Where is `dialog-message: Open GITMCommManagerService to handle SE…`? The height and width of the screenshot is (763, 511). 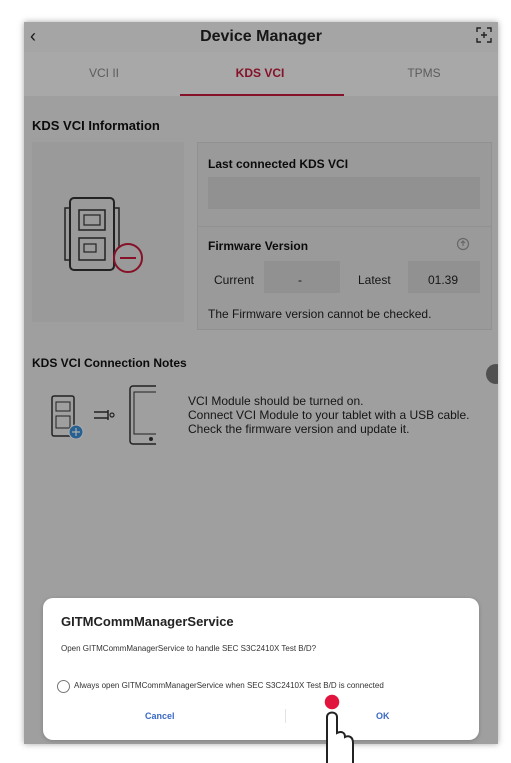
dialog-message: Open GITMCommManagerService to handle SE… is located at coordinates (189, 648).